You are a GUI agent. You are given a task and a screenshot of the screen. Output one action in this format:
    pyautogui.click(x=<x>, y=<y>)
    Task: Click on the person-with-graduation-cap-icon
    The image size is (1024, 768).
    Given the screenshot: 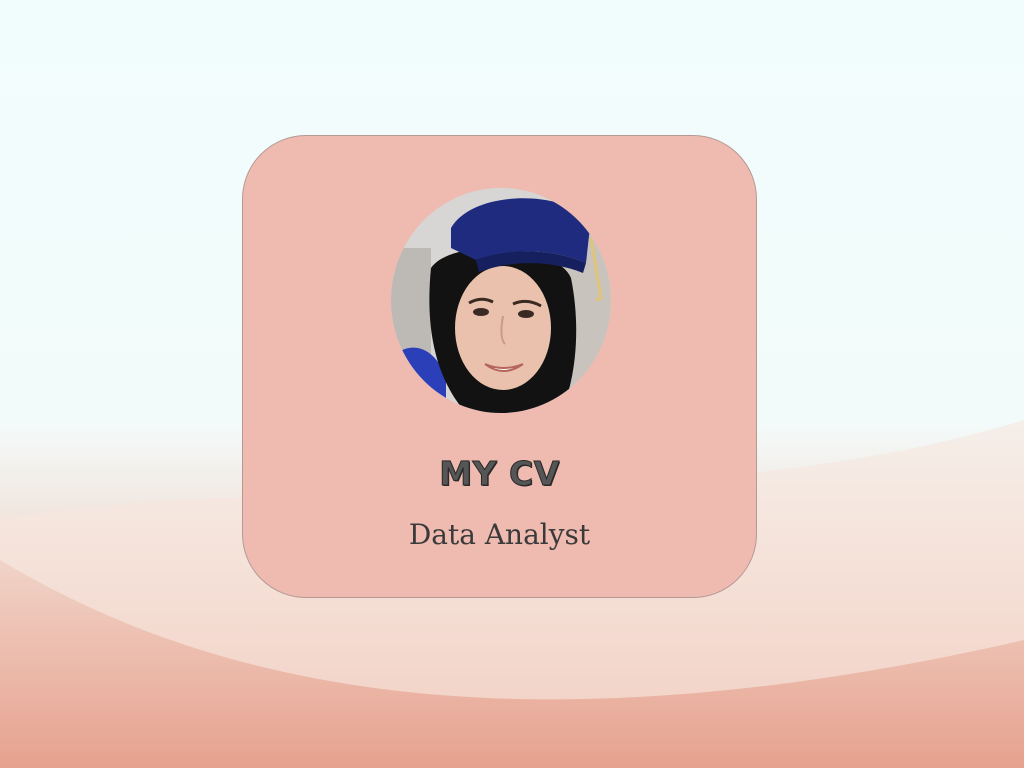 What is the action you would take?
    pyautogui.click(x=501, y=300)
    